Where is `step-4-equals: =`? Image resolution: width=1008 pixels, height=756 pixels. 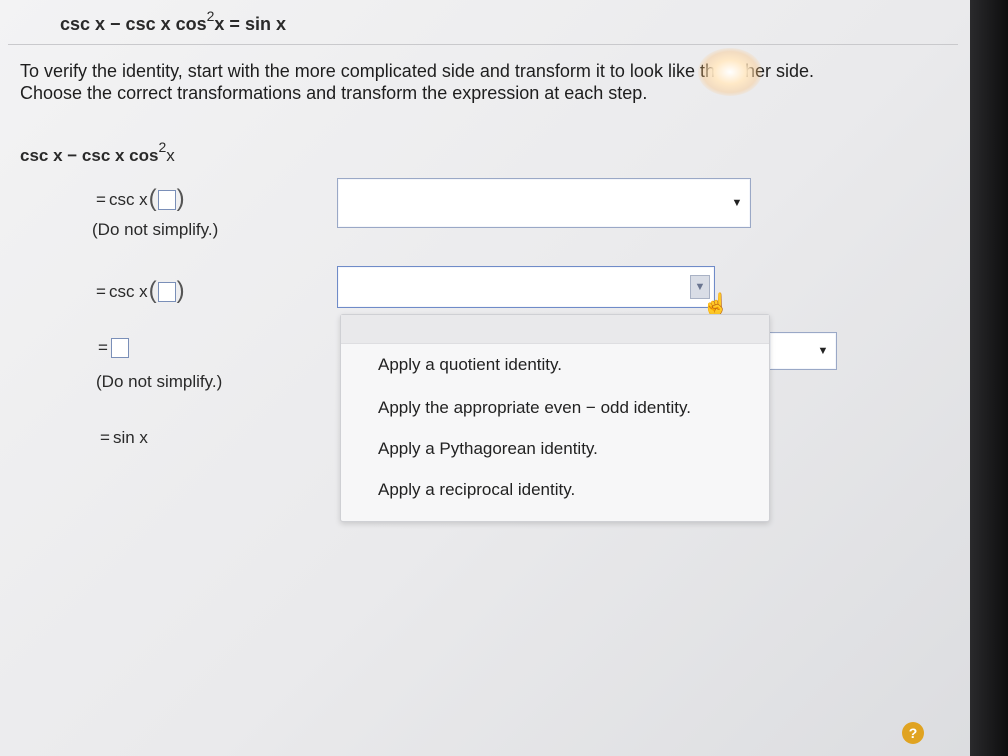 step-4-equals: = is located at coordinates (105, 437).